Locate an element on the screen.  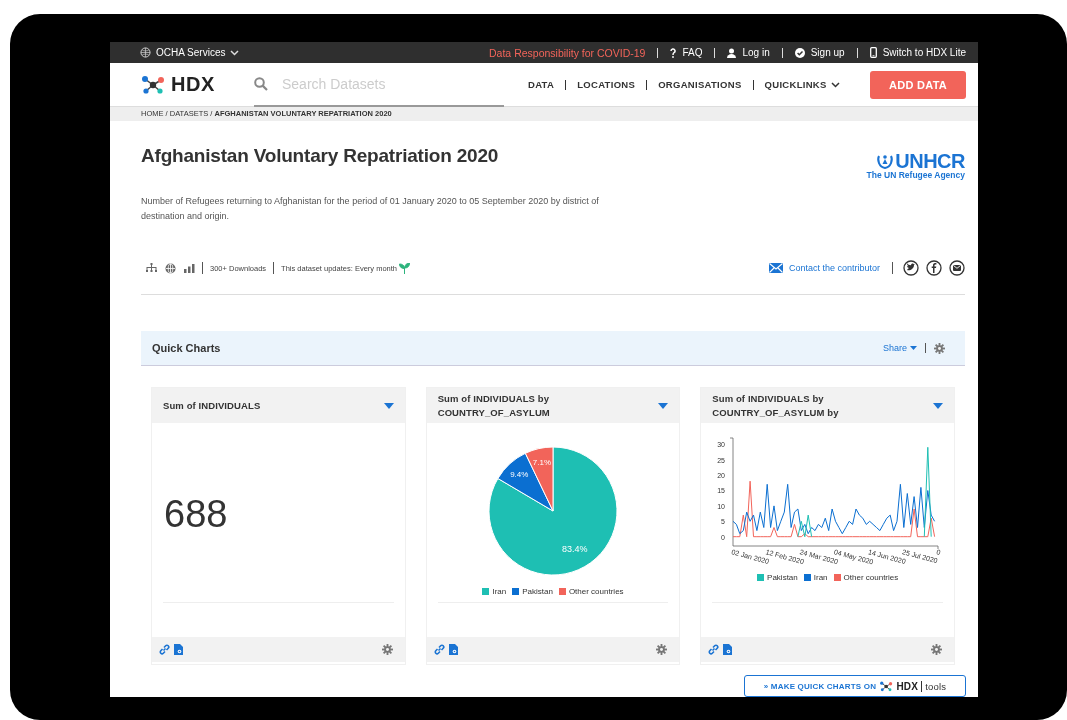
nav-link: ORGANISATIONS is located at coordinates (700, 84).